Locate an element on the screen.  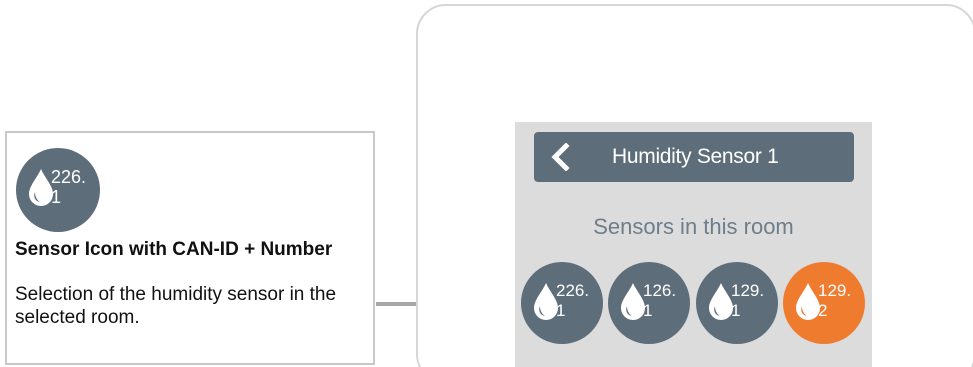
sensor-button-226-1: 226. 1 is located at coordinates (562, 303).